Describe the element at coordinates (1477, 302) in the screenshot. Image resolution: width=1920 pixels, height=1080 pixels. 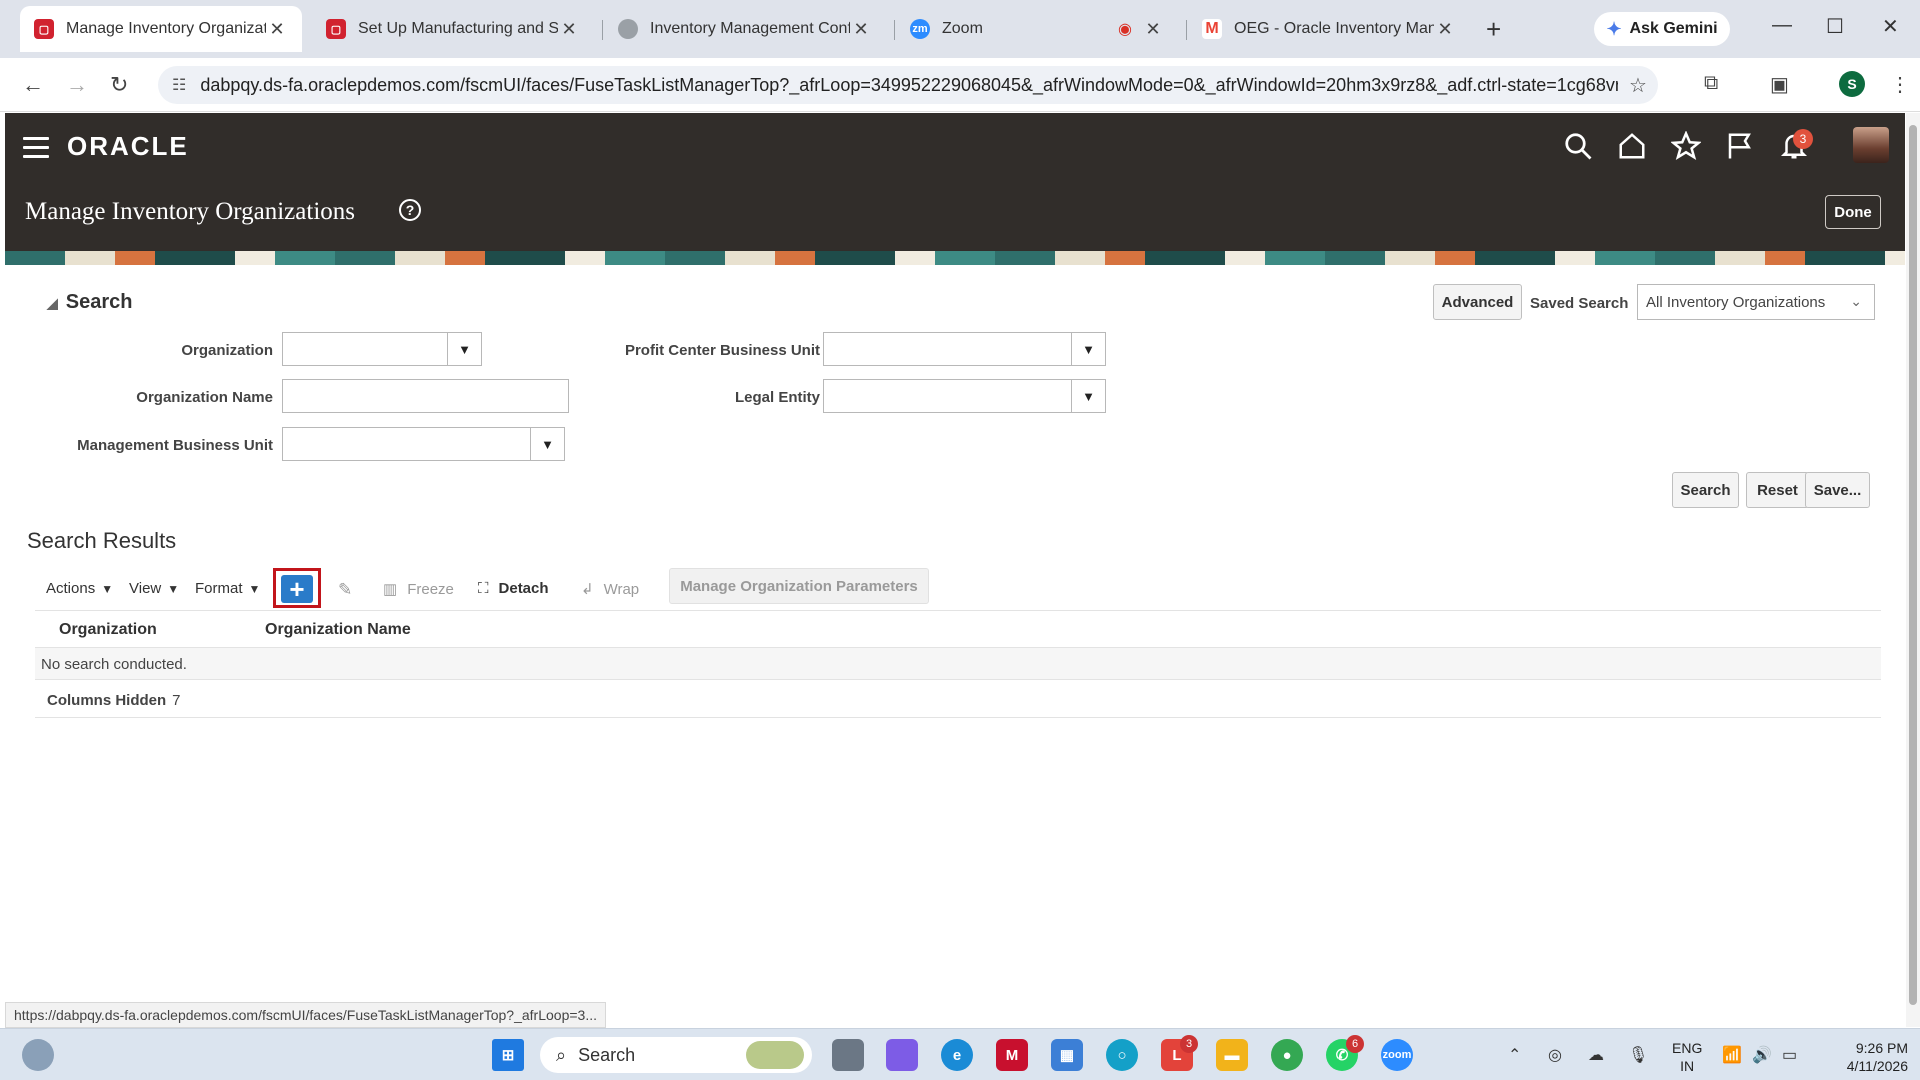
I see `advanced-button: Advanced` at that location.